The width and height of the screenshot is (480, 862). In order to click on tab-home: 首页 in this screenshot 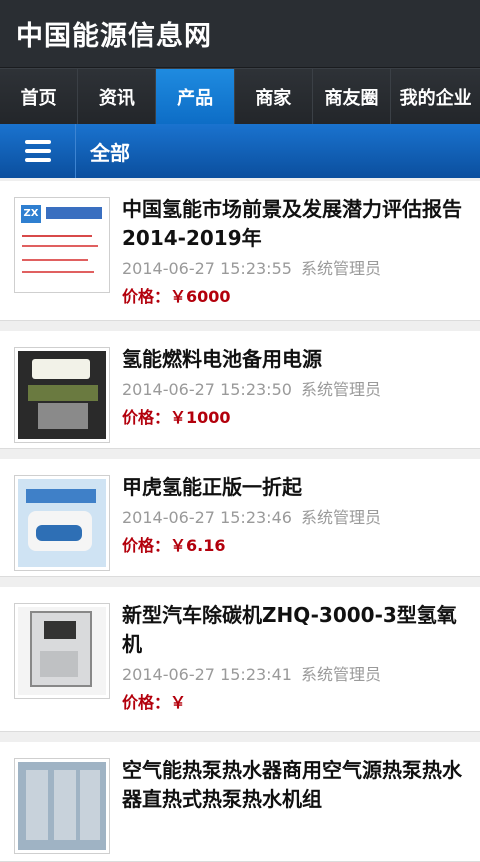, I will do `click(39, 96)`.